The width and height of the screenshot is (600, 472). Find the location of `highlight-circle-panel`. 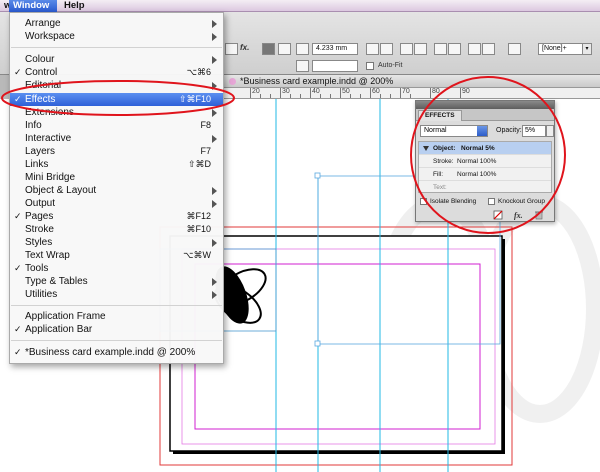

highlight-circle-panel is located at coordinates (488, 155).